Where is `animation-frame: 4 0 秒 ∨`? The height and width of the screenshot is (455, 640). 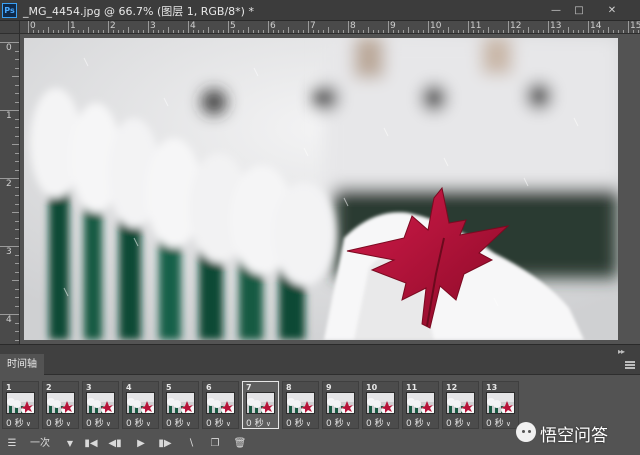 animation-frame: 4 0 秒 ∨ is located at coordinates (140, 405).